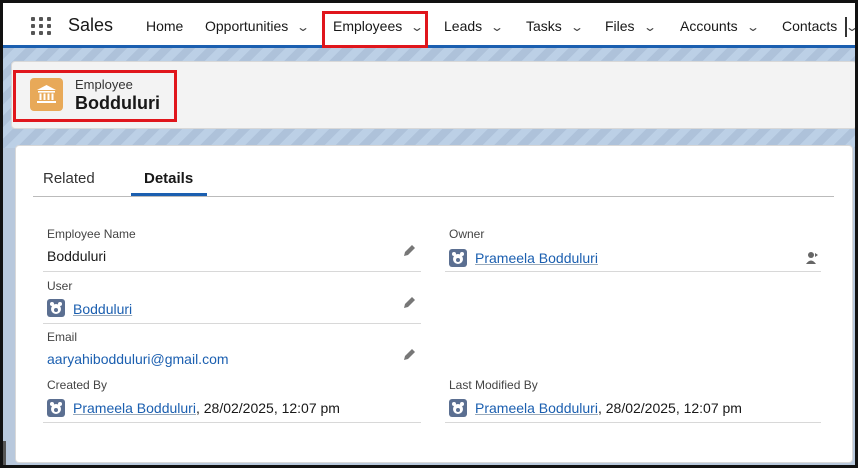  I want to click on window-edge, so click(4, 453).